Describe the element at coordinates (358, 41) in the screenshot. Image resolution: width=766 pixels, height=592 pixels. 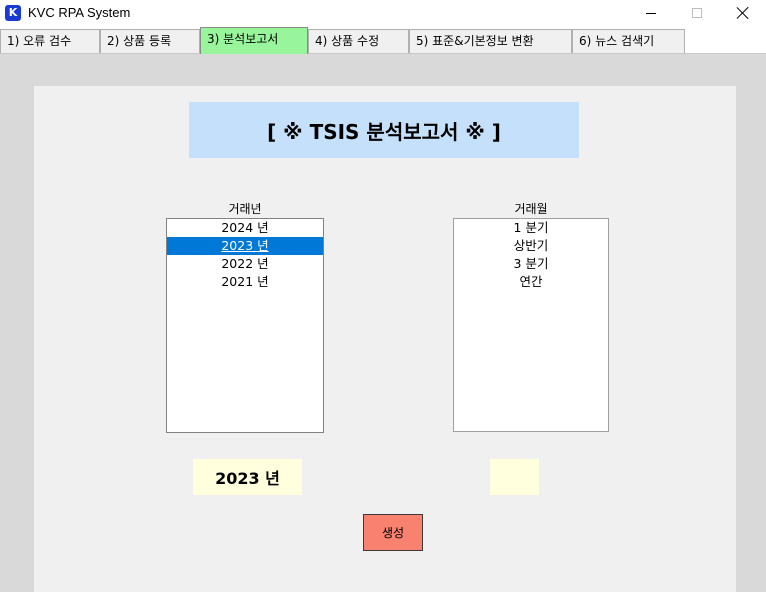
I see `tab-product-edit: 4) 상품 수정` at that location.